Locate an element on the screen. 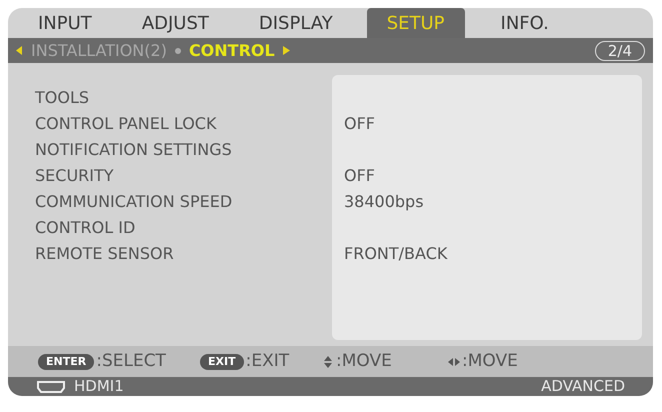 The width and height of the screenshot is (662, 412). menu-item: CONTROL ID is located at coordinates (85, 228).